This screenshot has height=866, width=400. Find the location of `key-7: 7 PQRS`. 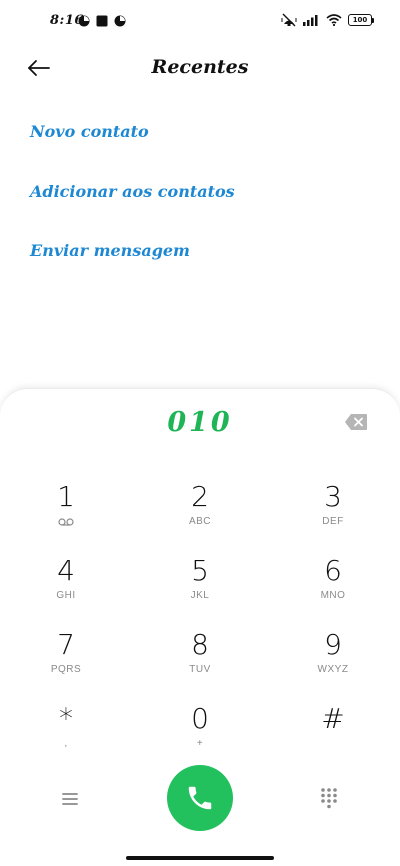

key-7: 7 PQRS is located at coordinates (66, 661).